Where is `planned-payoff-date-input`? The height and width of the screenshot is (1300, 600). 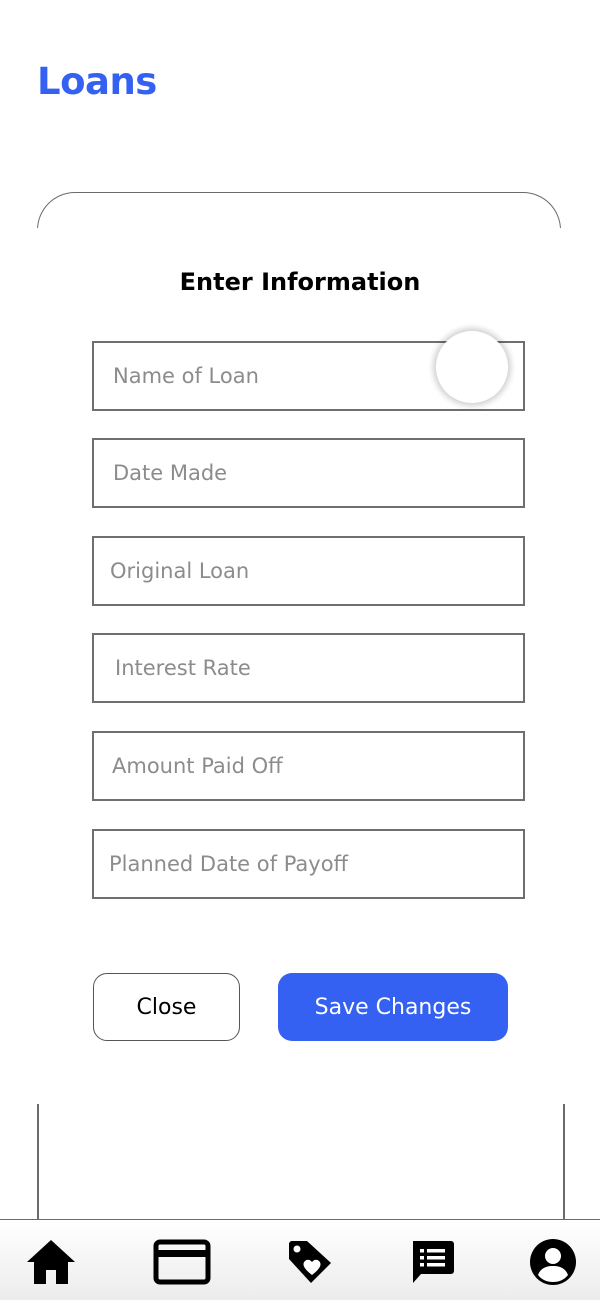
planned-payoff-date-input is located at coordinates (315, 864).